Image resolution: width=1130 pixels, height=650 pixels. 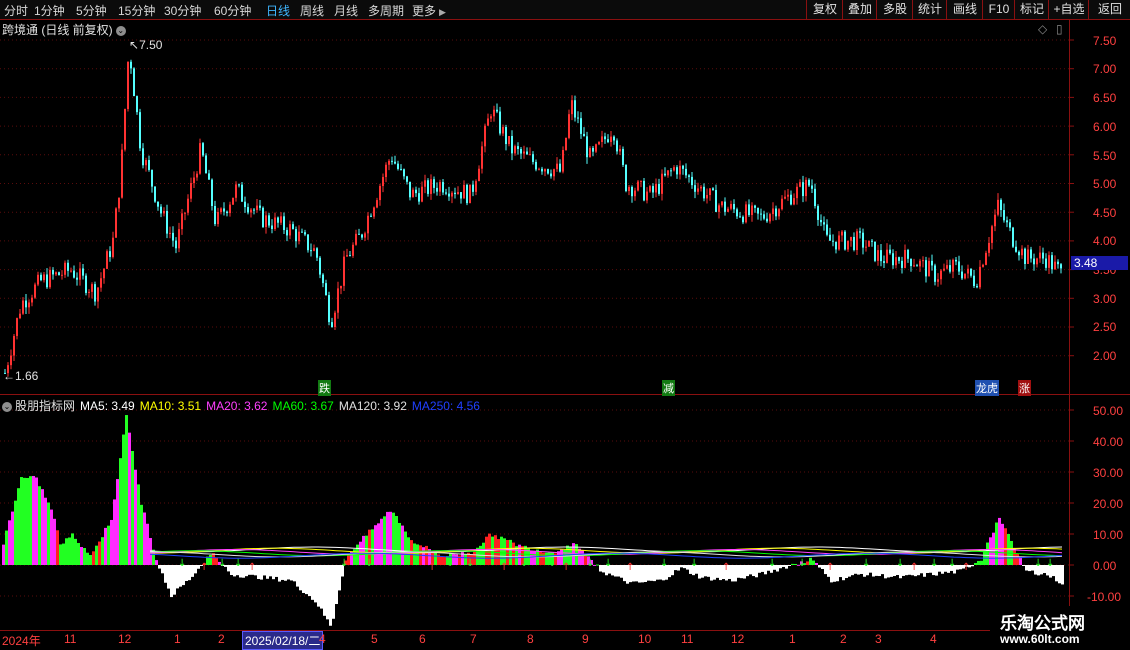 What do you see at coordinates (324, 388) in the screenshot?
I see `event-badge-fall: 跌` at bounding box center [324, 388].